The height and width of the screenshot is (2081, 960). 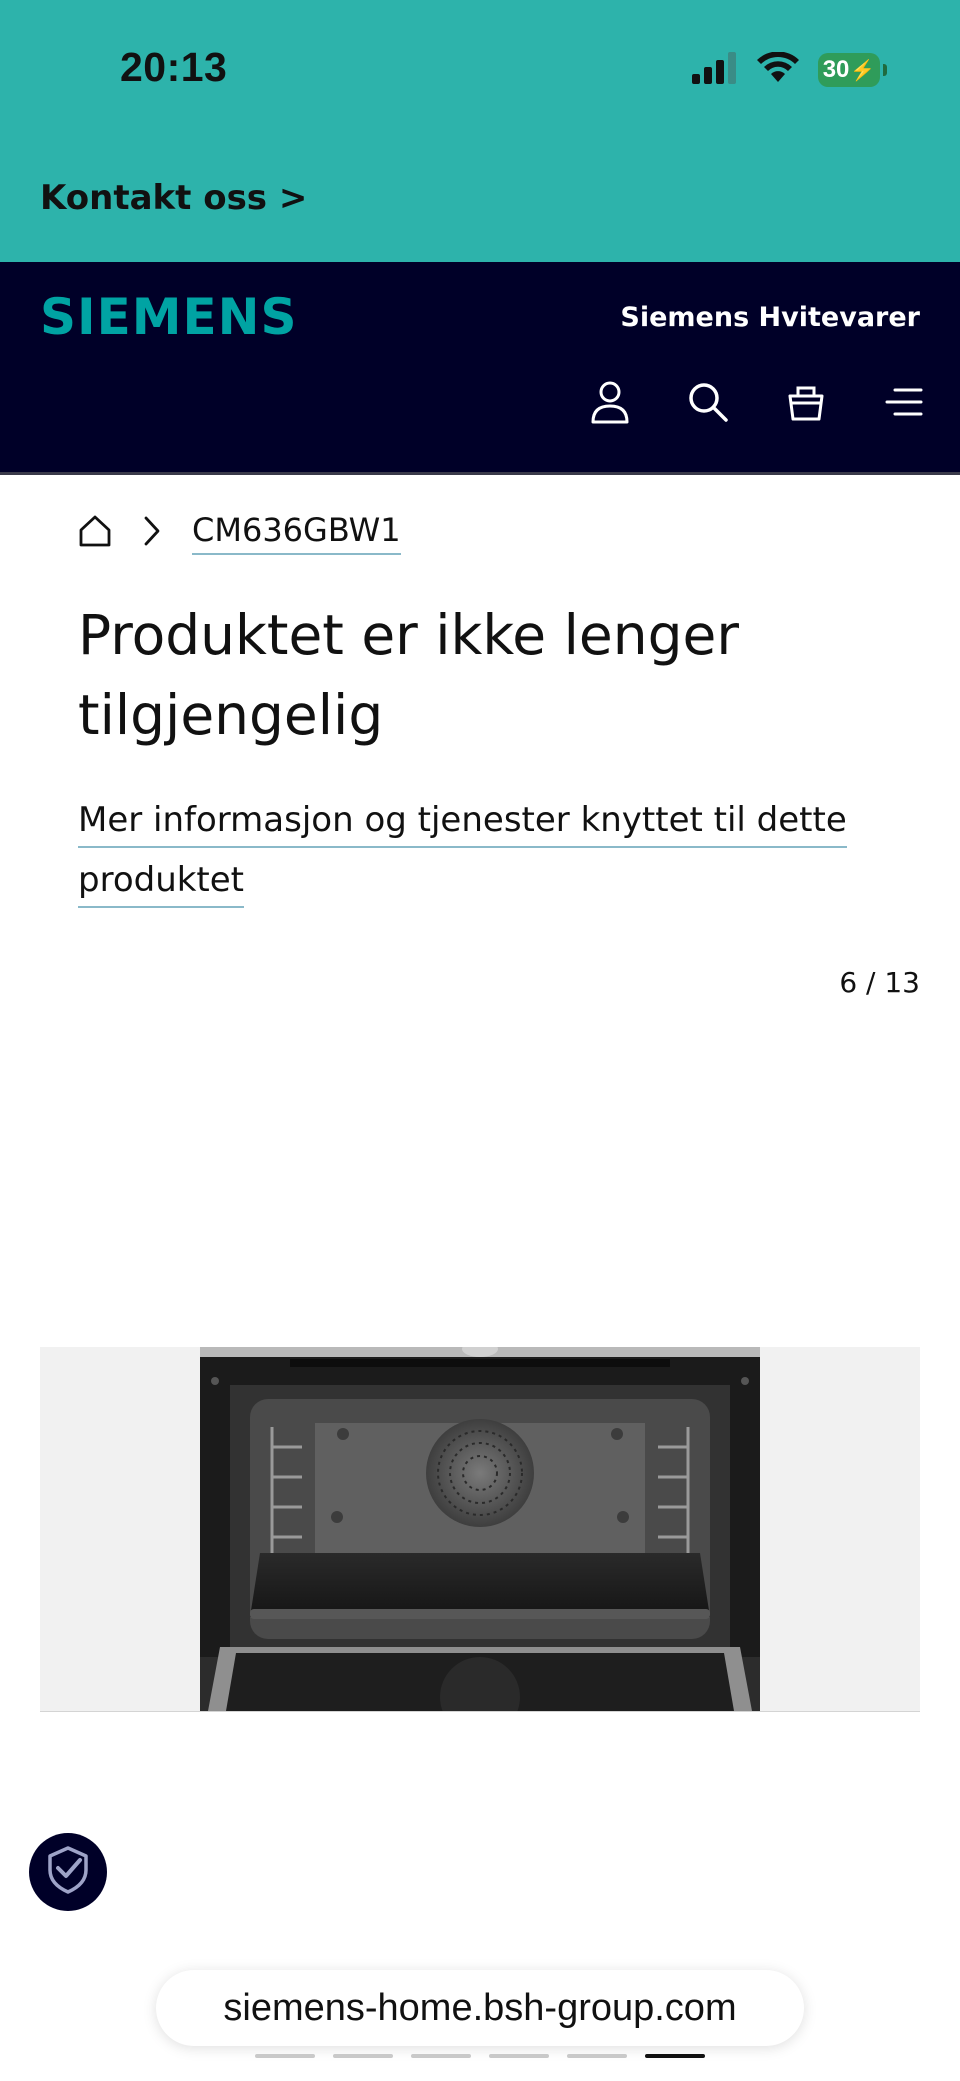 What do you see at coordinates (715, 70) in the screenshot?
I see `signal-icon` at bounding box center [715, 70].